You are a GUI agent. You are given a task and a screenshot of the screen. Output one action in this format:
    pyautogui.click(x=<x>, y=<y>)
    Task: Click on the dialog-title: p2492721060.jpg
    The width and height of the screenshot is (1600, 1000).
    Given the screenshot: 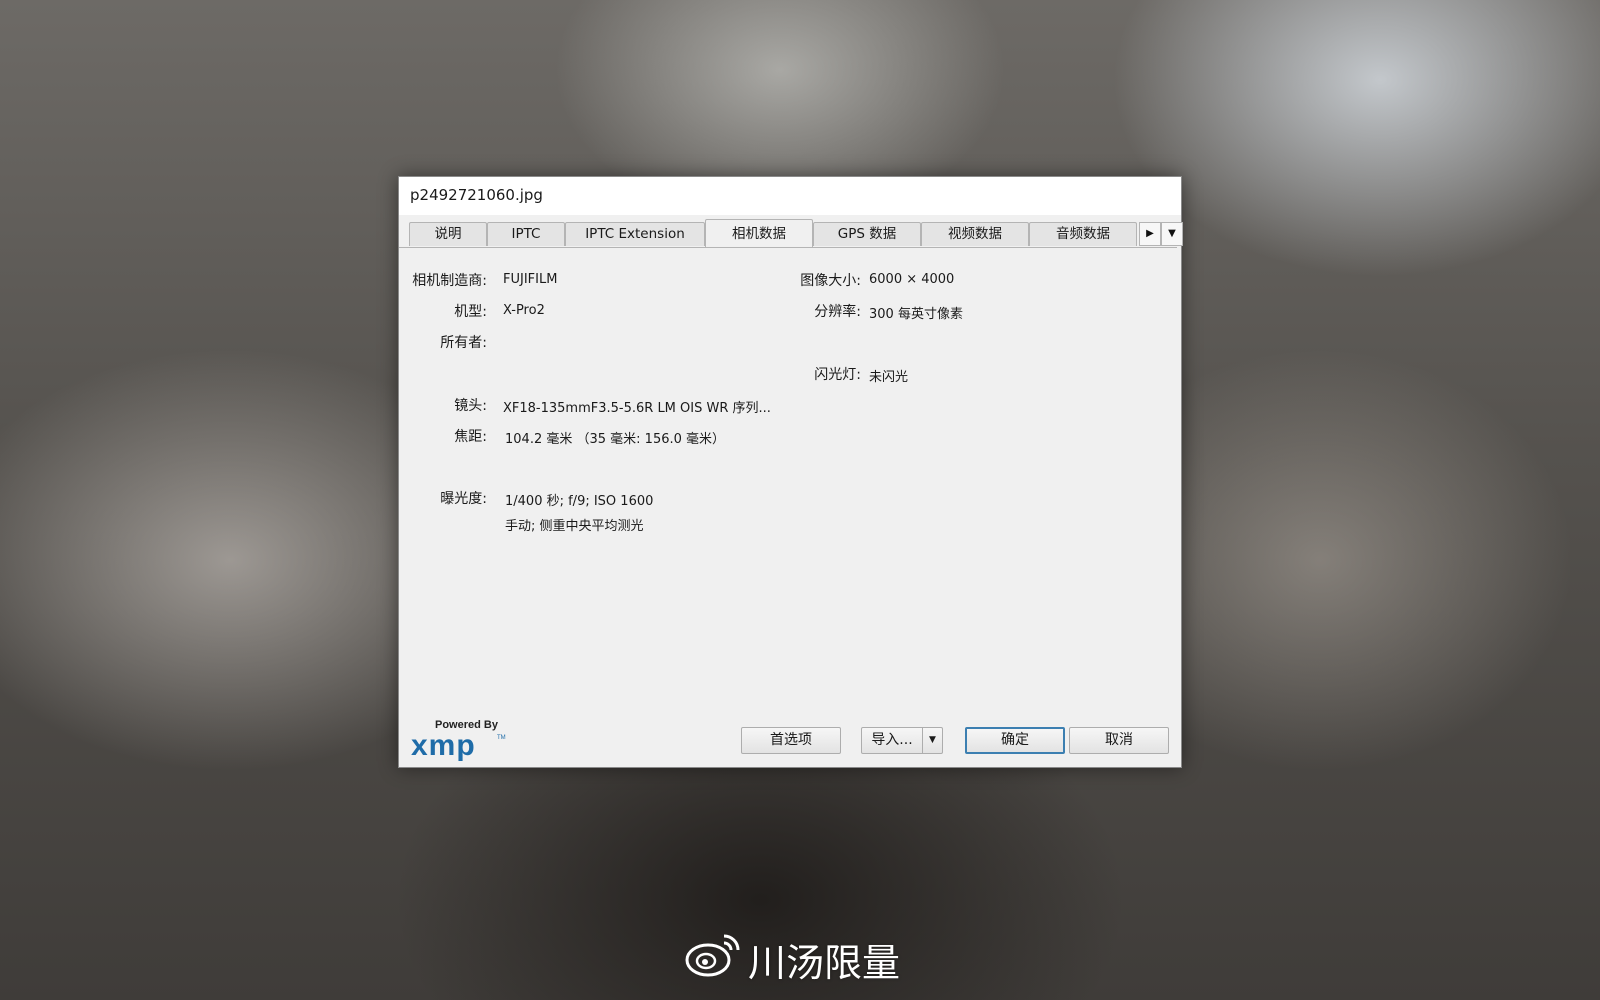 What is the action you would take?
    pyautogui.click(x=476, y=195)
    